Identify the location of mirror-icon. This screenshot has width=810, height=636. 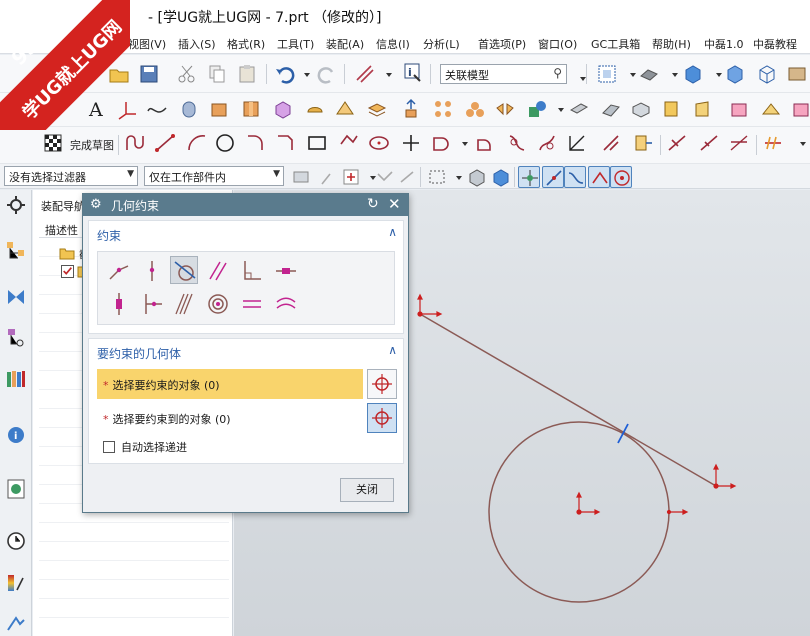
(505, 109).